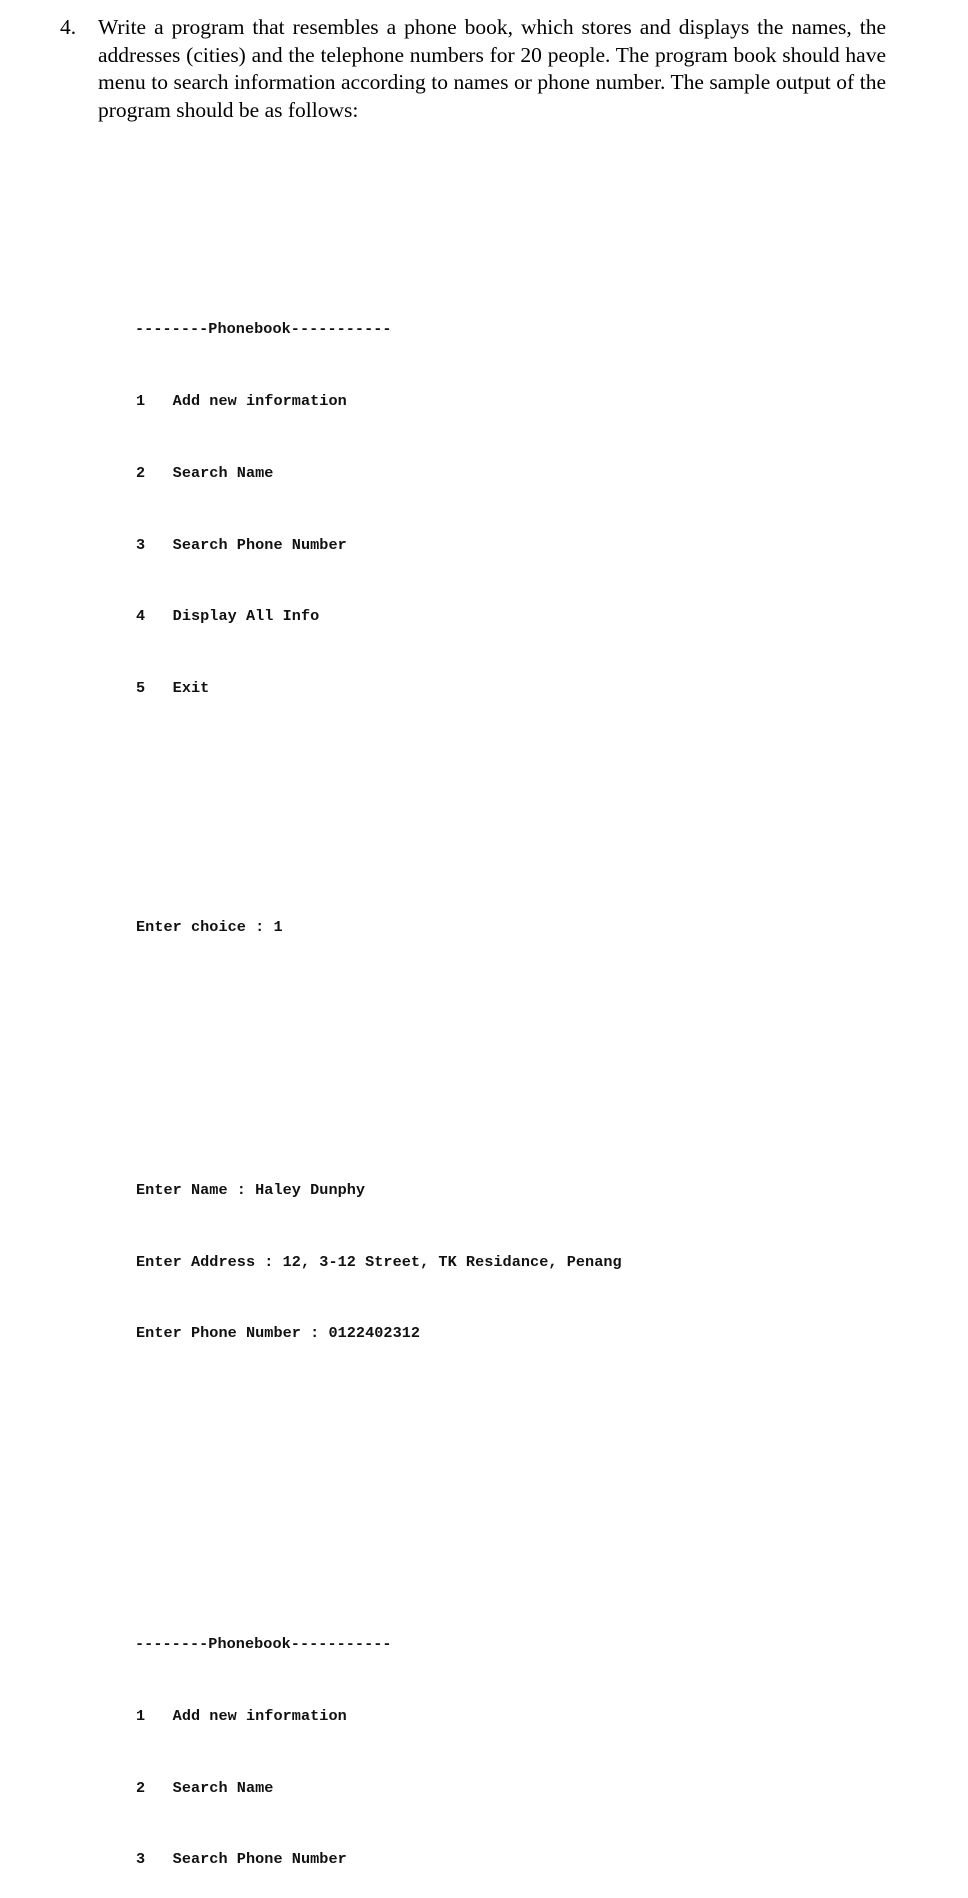  Describe the element at coordinates (173, 688) in the screenshot. I see `menu-item-exit: 5 Exit` at that location.